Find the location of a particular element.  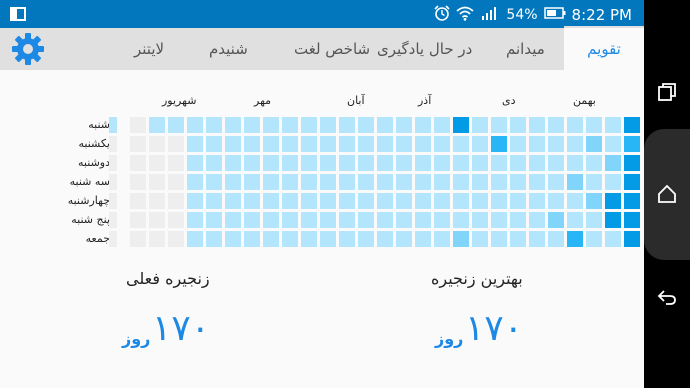

day-label: جمعه is located at coordinates (97, 238).